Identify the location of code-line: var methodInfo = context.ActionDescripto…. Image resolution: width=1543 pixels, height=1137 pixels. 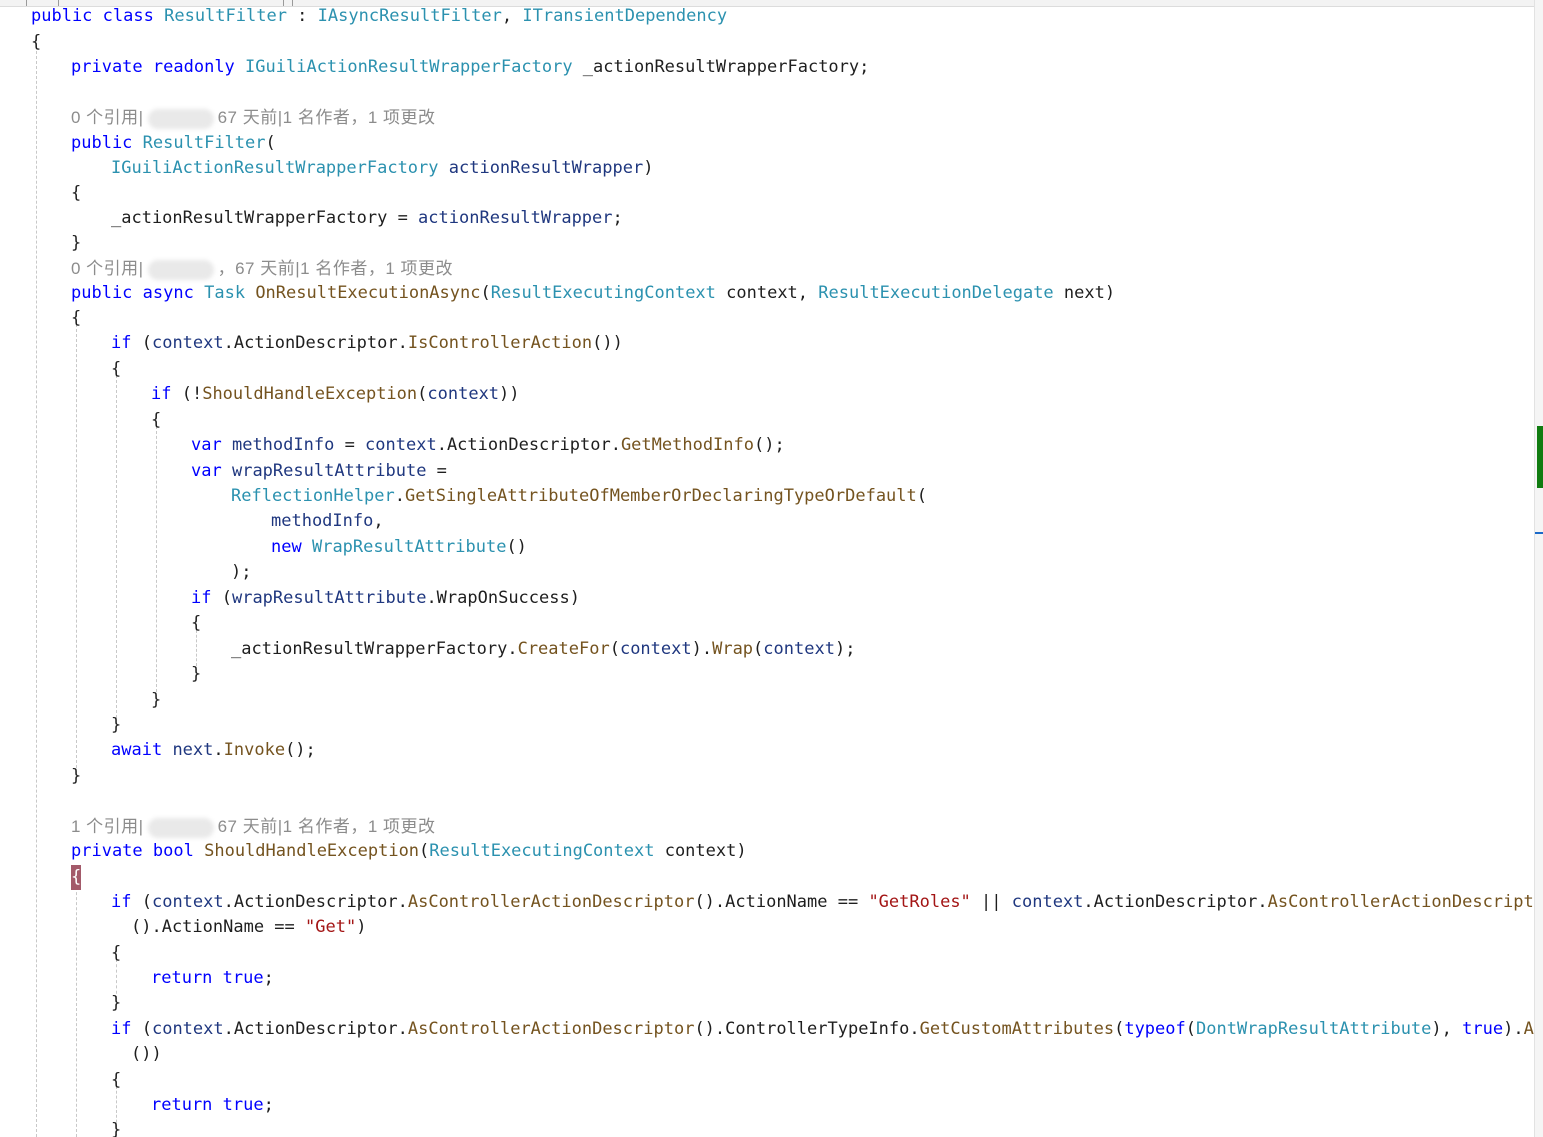
(488, 445).